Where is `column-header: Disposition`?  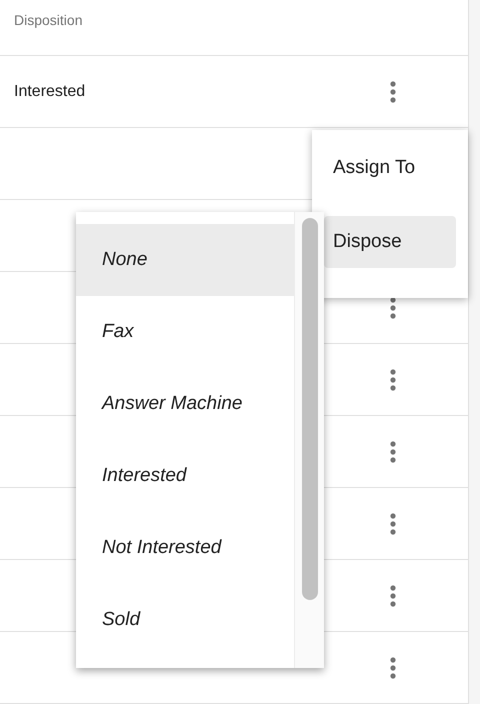 column-header: Disposition is located at coordinates (48, 20).